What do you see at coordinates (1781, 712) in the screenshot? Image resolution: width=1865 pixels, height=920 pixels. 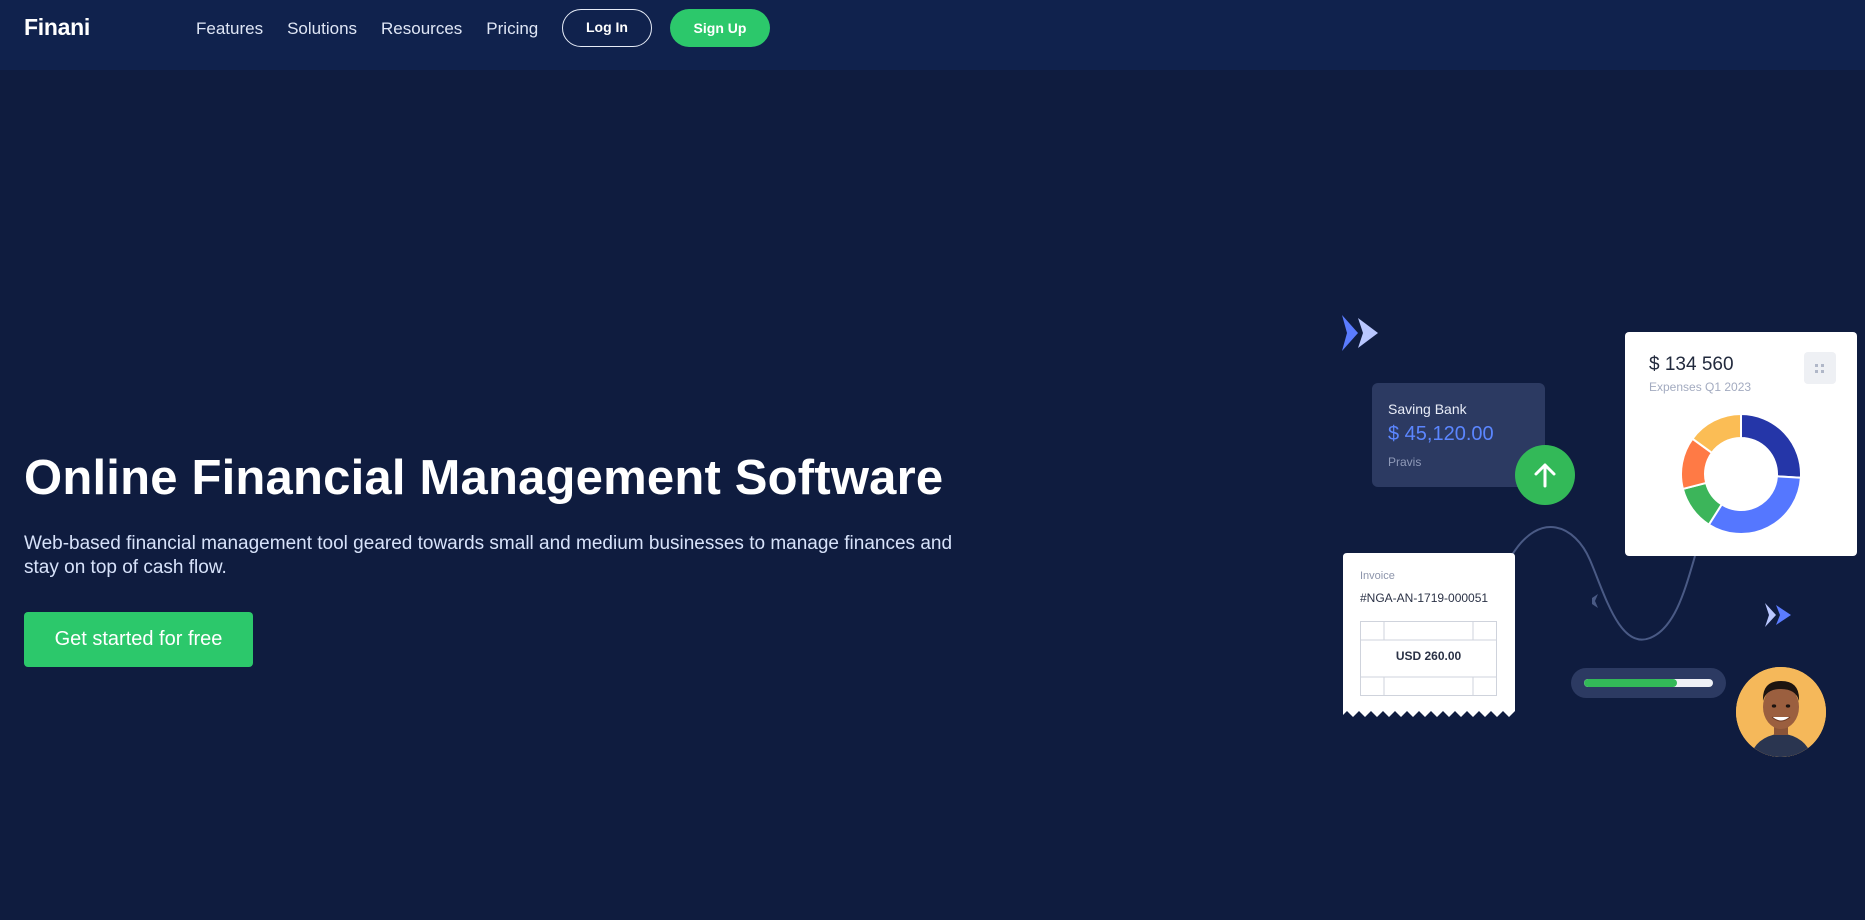 I see `avatar` at bounding box center [1781, 712].